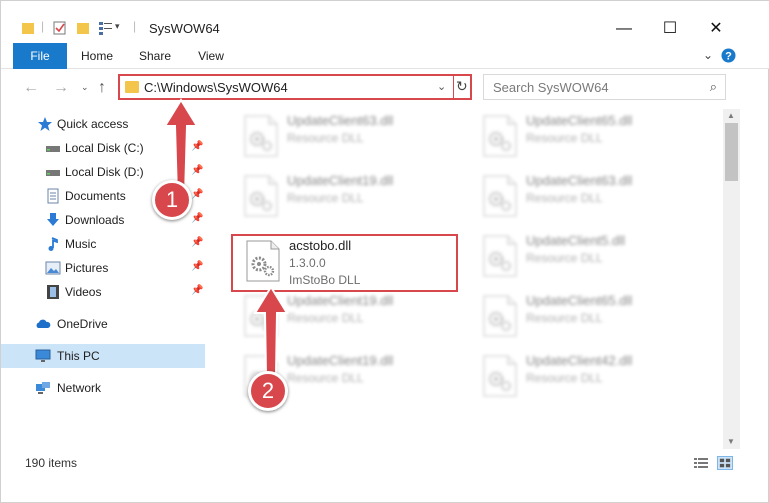  Describe the element at coordinates (53, 244) in the screenshot. I see `music-icon` at that location.